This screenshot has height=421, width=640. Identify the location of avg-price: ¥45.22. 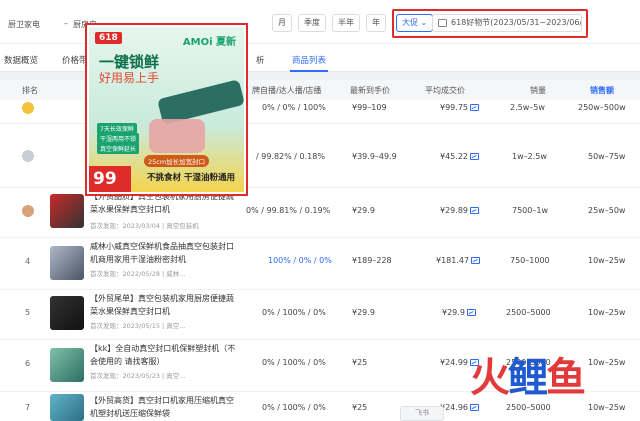
(459, 156).